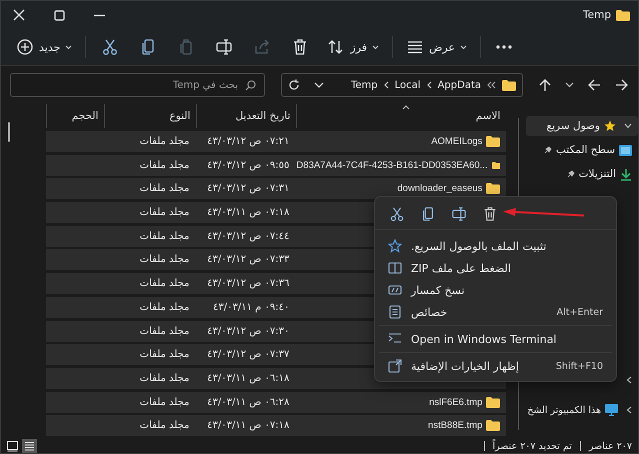 The image size is (639, 454). What do you see at coordinates (251, 307) in the screenshot?
I see `date-text: ٠٩:٤٠ م ٤٣/٠٣/١١` at bounding box center [251, 307].